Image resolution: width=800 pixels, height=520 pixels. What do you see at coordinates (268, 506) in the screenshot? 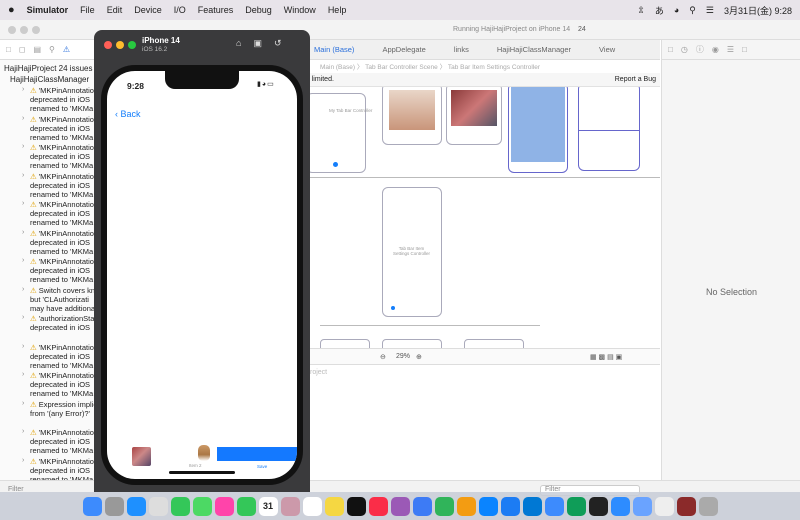
I see `calendar-icon: 31` at bounding box center [268, 506].